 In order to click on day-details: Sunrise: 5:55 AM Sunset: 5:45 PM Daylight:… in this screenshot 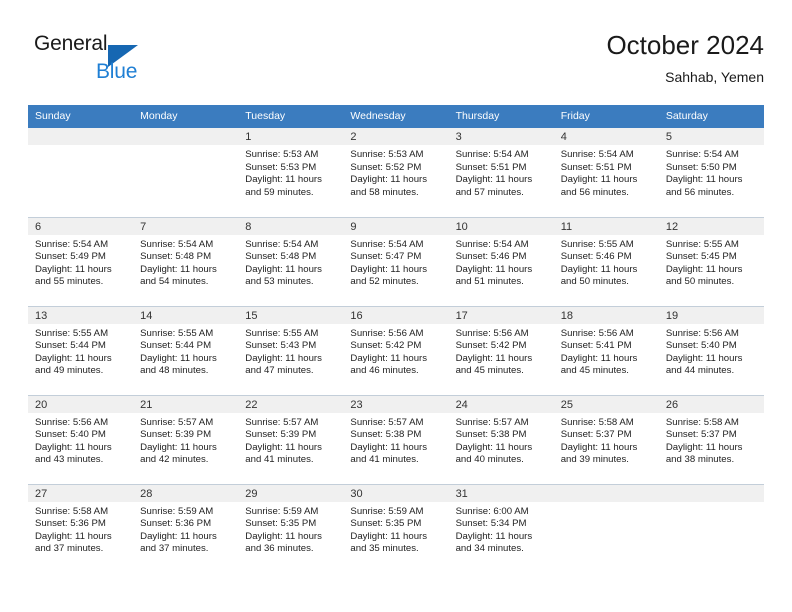, I will do `click(711, 262)`.